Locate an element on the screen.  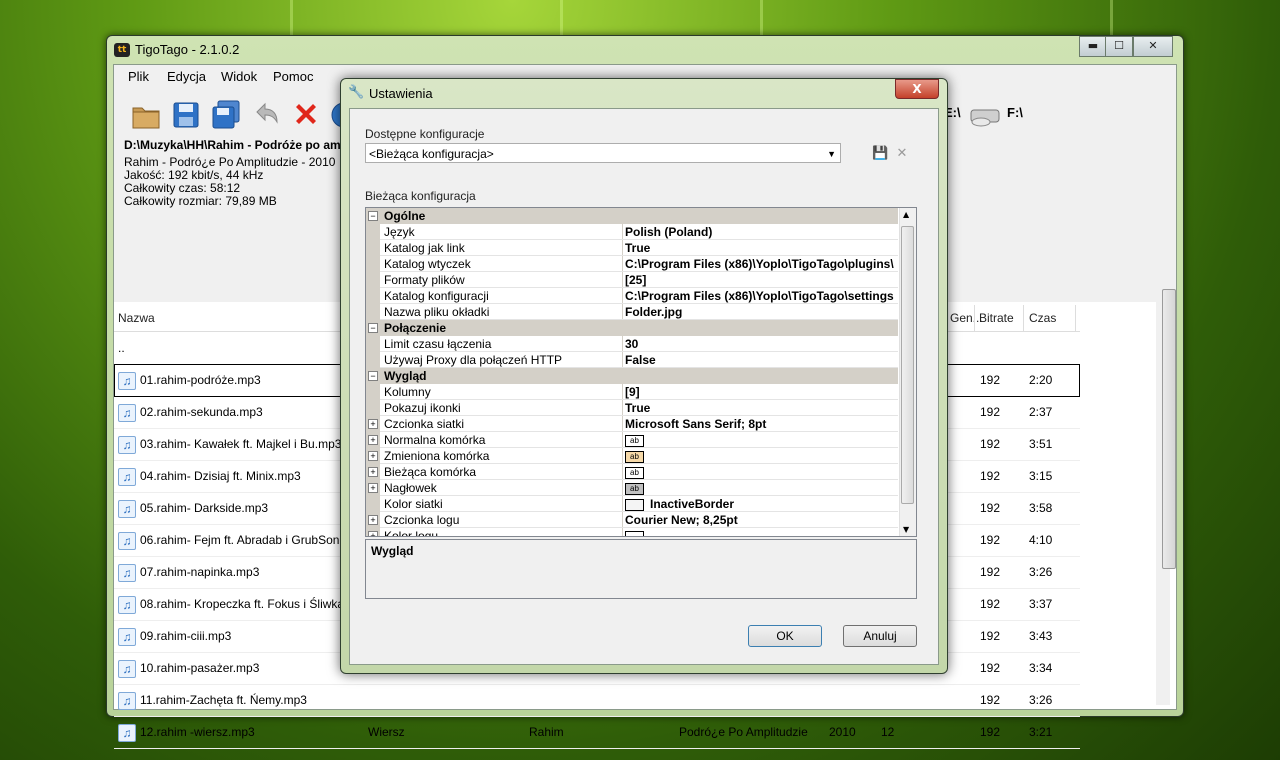
property-row: Nazwa pliku okładki Folder.jpg is located at coordinates (632, 312).